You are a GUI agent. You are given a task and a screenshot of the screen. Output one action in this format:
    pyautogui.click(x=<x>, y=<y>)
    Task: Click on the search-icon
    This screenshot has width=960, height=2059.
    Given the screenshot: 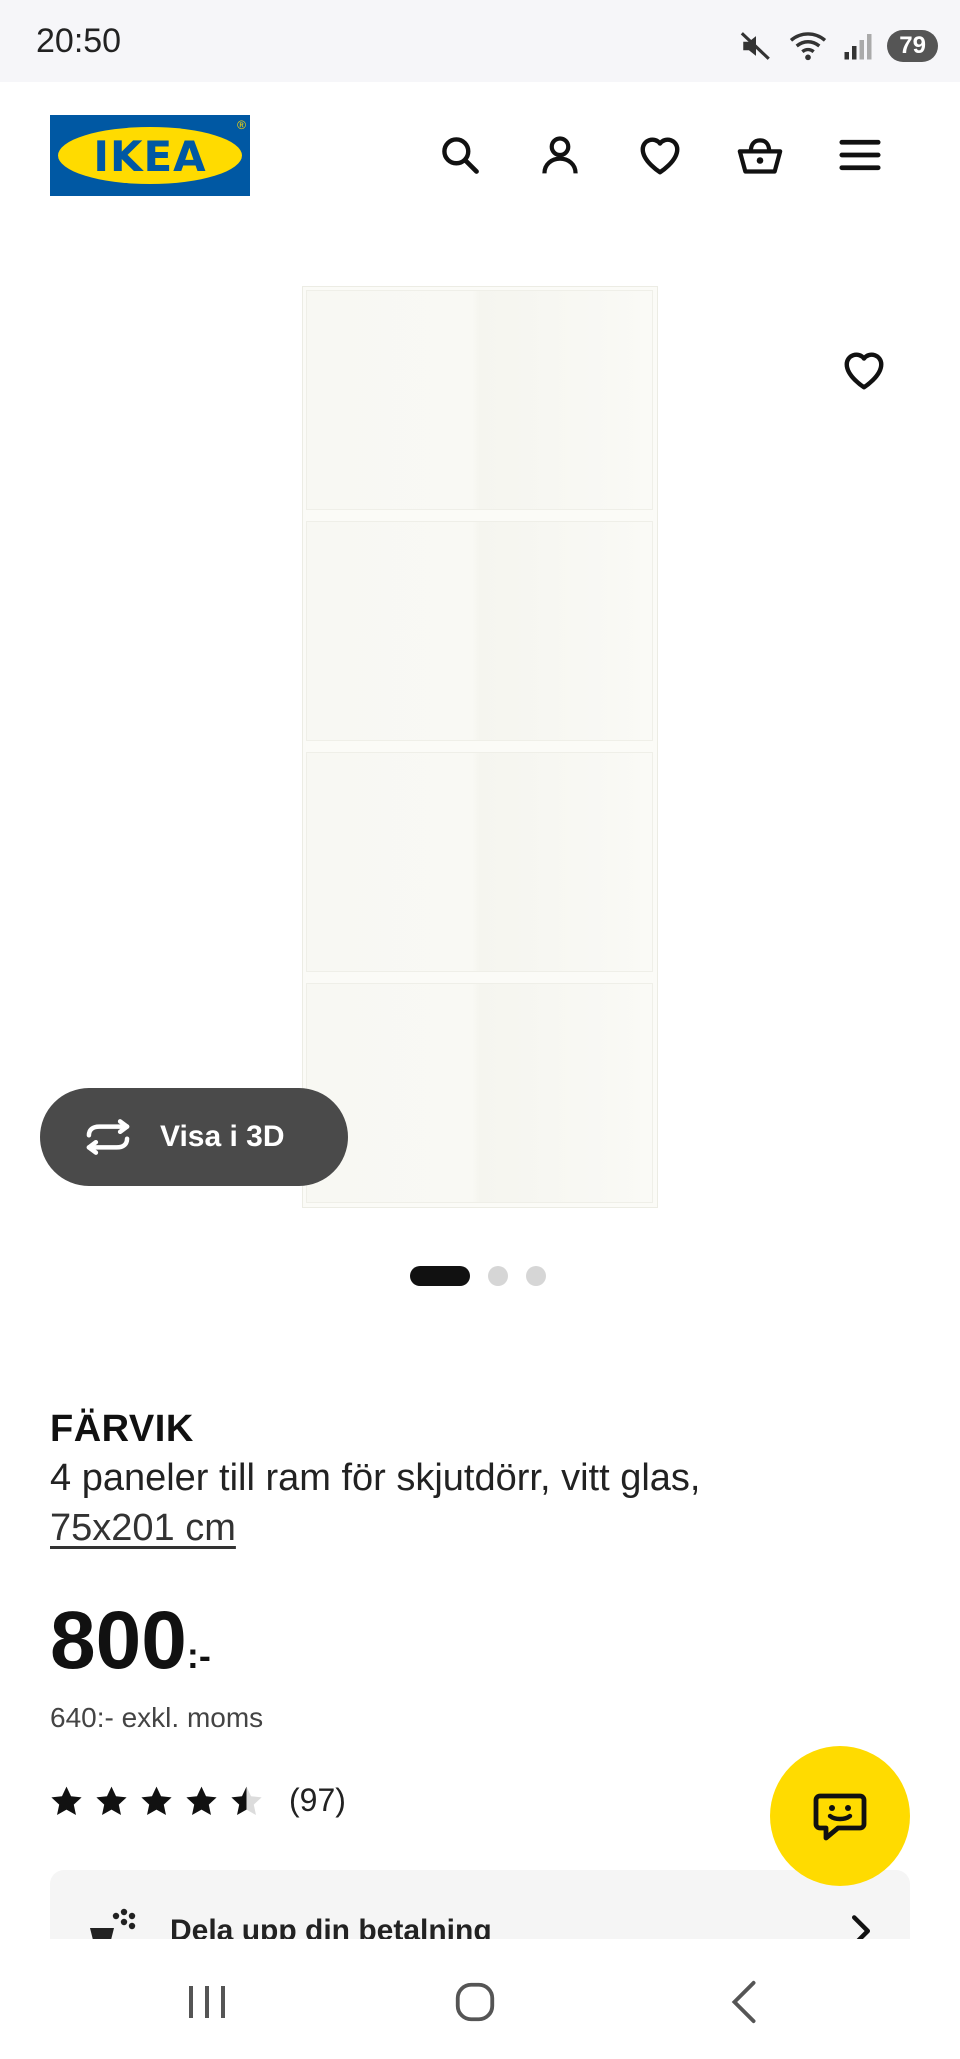 What is the action you would take?
    pyautogui.click(x=460, y=155)
    